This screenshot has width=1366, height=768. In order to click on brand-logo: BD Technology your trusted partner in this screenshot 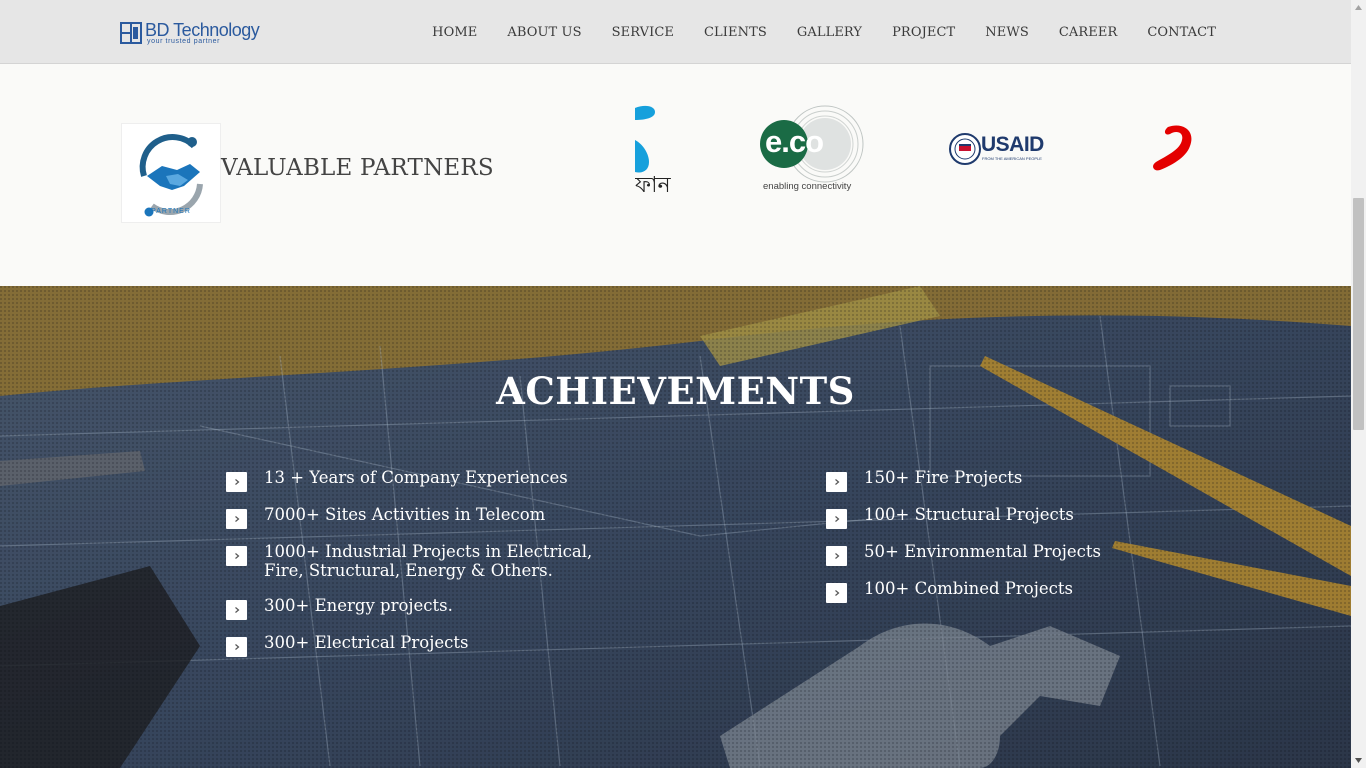, I will do `click(195, 33)`.